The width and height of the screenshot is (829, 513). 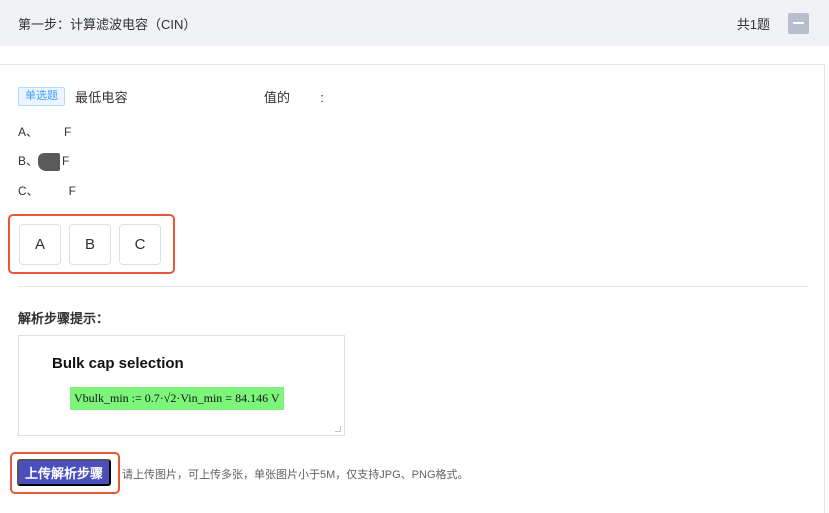 I want to click on question-text-mid: 值的, so click(x=277, y=97).